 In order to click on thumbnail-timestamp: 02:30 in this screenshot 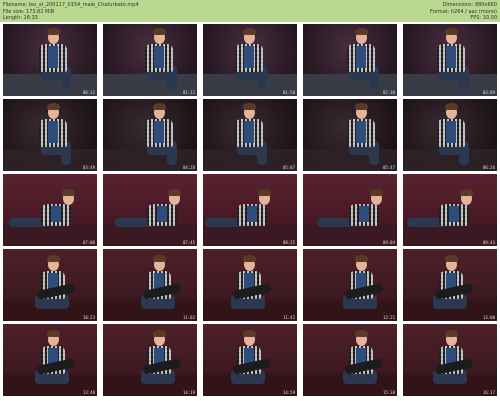, I will do `click(388, 92)`.